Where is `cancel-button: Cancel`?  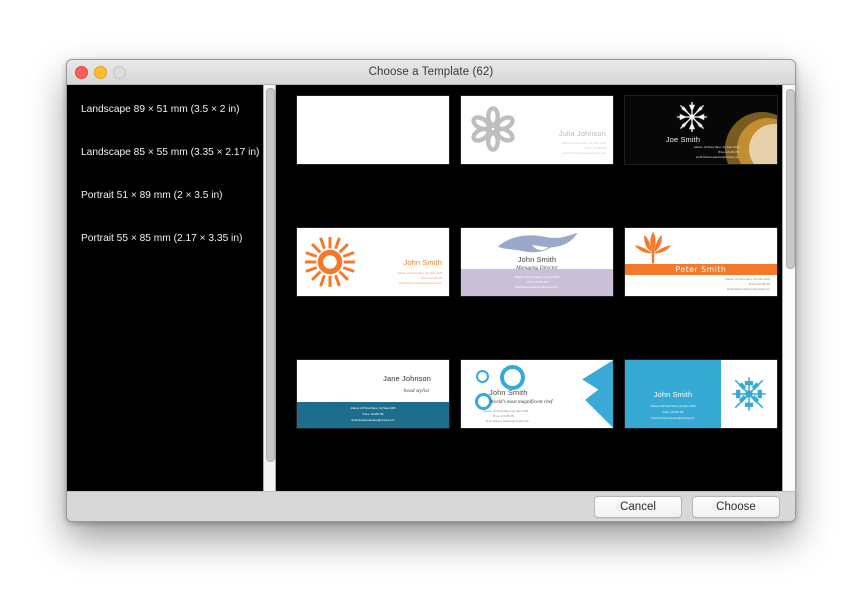
cancel-button: Cancel is located at coordinates (638, 507).